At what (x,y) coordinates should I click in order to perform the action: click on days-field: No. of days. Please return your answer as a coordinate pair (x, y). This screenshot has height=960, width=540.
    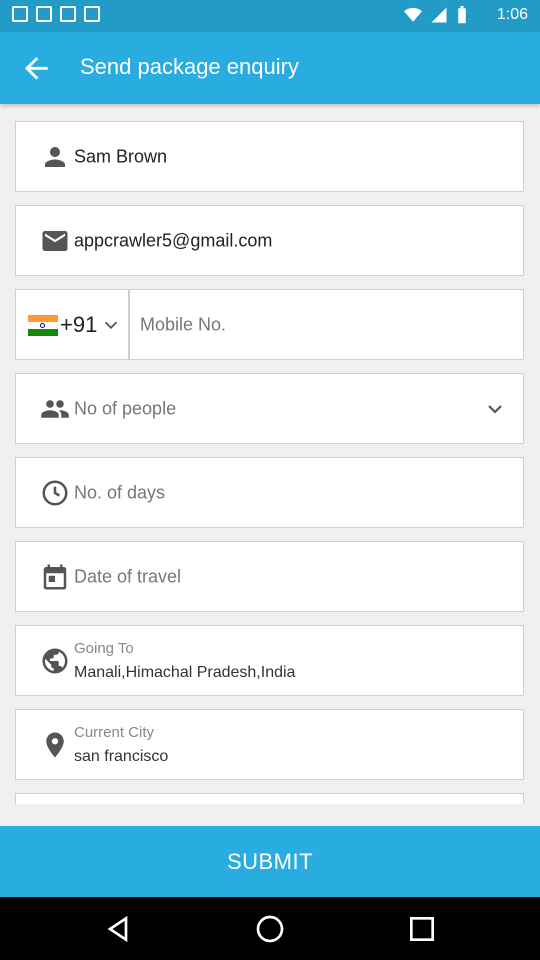
    Looking at the image, I should click on (269, 492).